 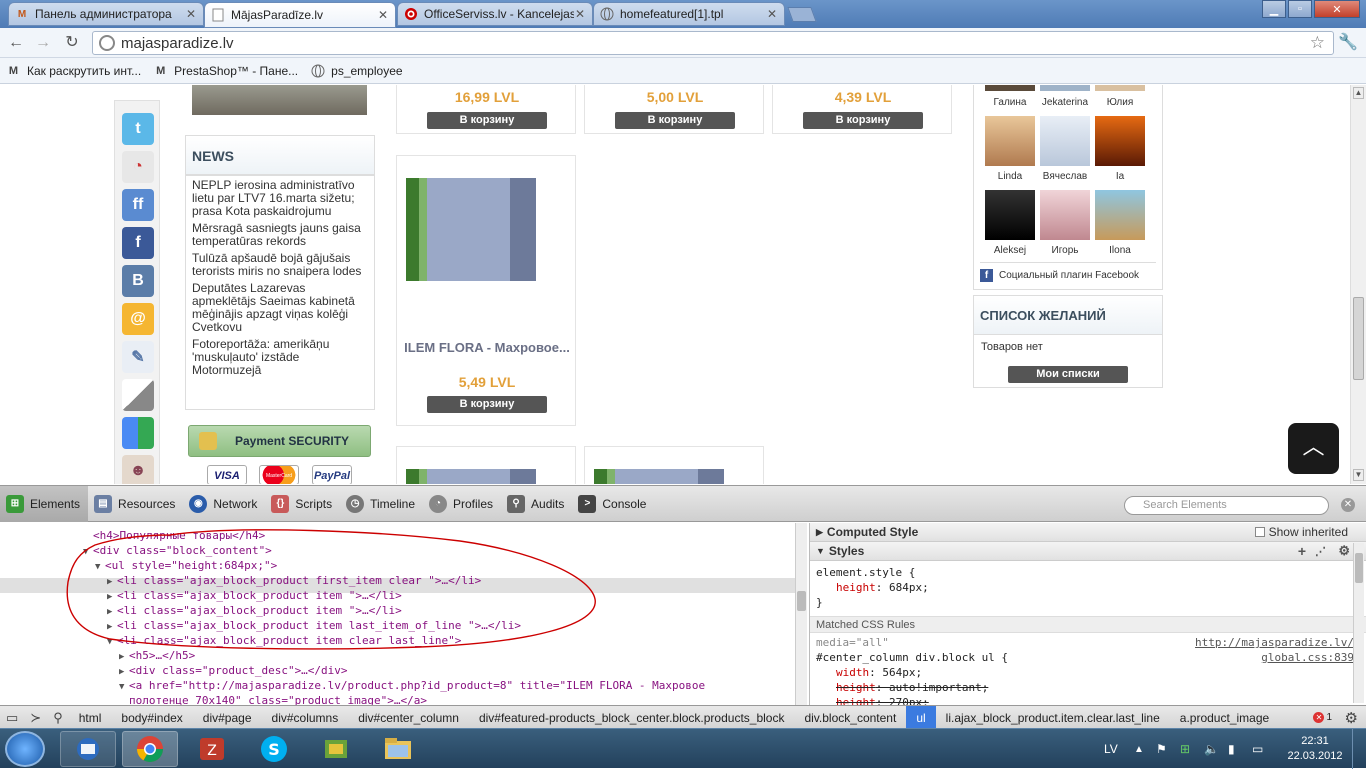 I want to click on tab-resources: ▤ Resources, so click(x=135, y=504).